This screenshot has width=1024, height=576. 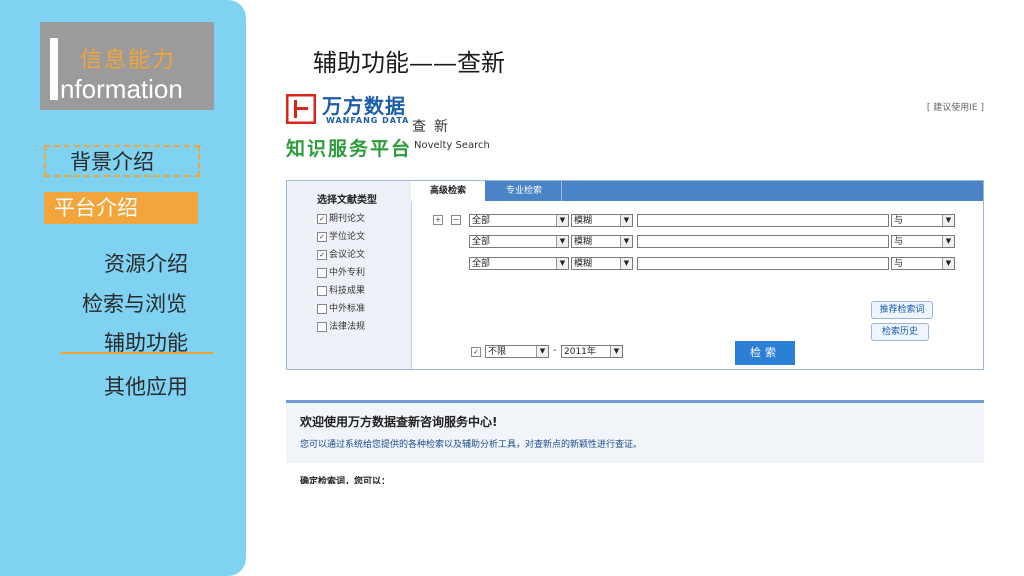 What do you see at coordinates (448, 191) in the screenshot?
I see `tab-advanced-search: 高级检索` at bounding box center [448, 191].